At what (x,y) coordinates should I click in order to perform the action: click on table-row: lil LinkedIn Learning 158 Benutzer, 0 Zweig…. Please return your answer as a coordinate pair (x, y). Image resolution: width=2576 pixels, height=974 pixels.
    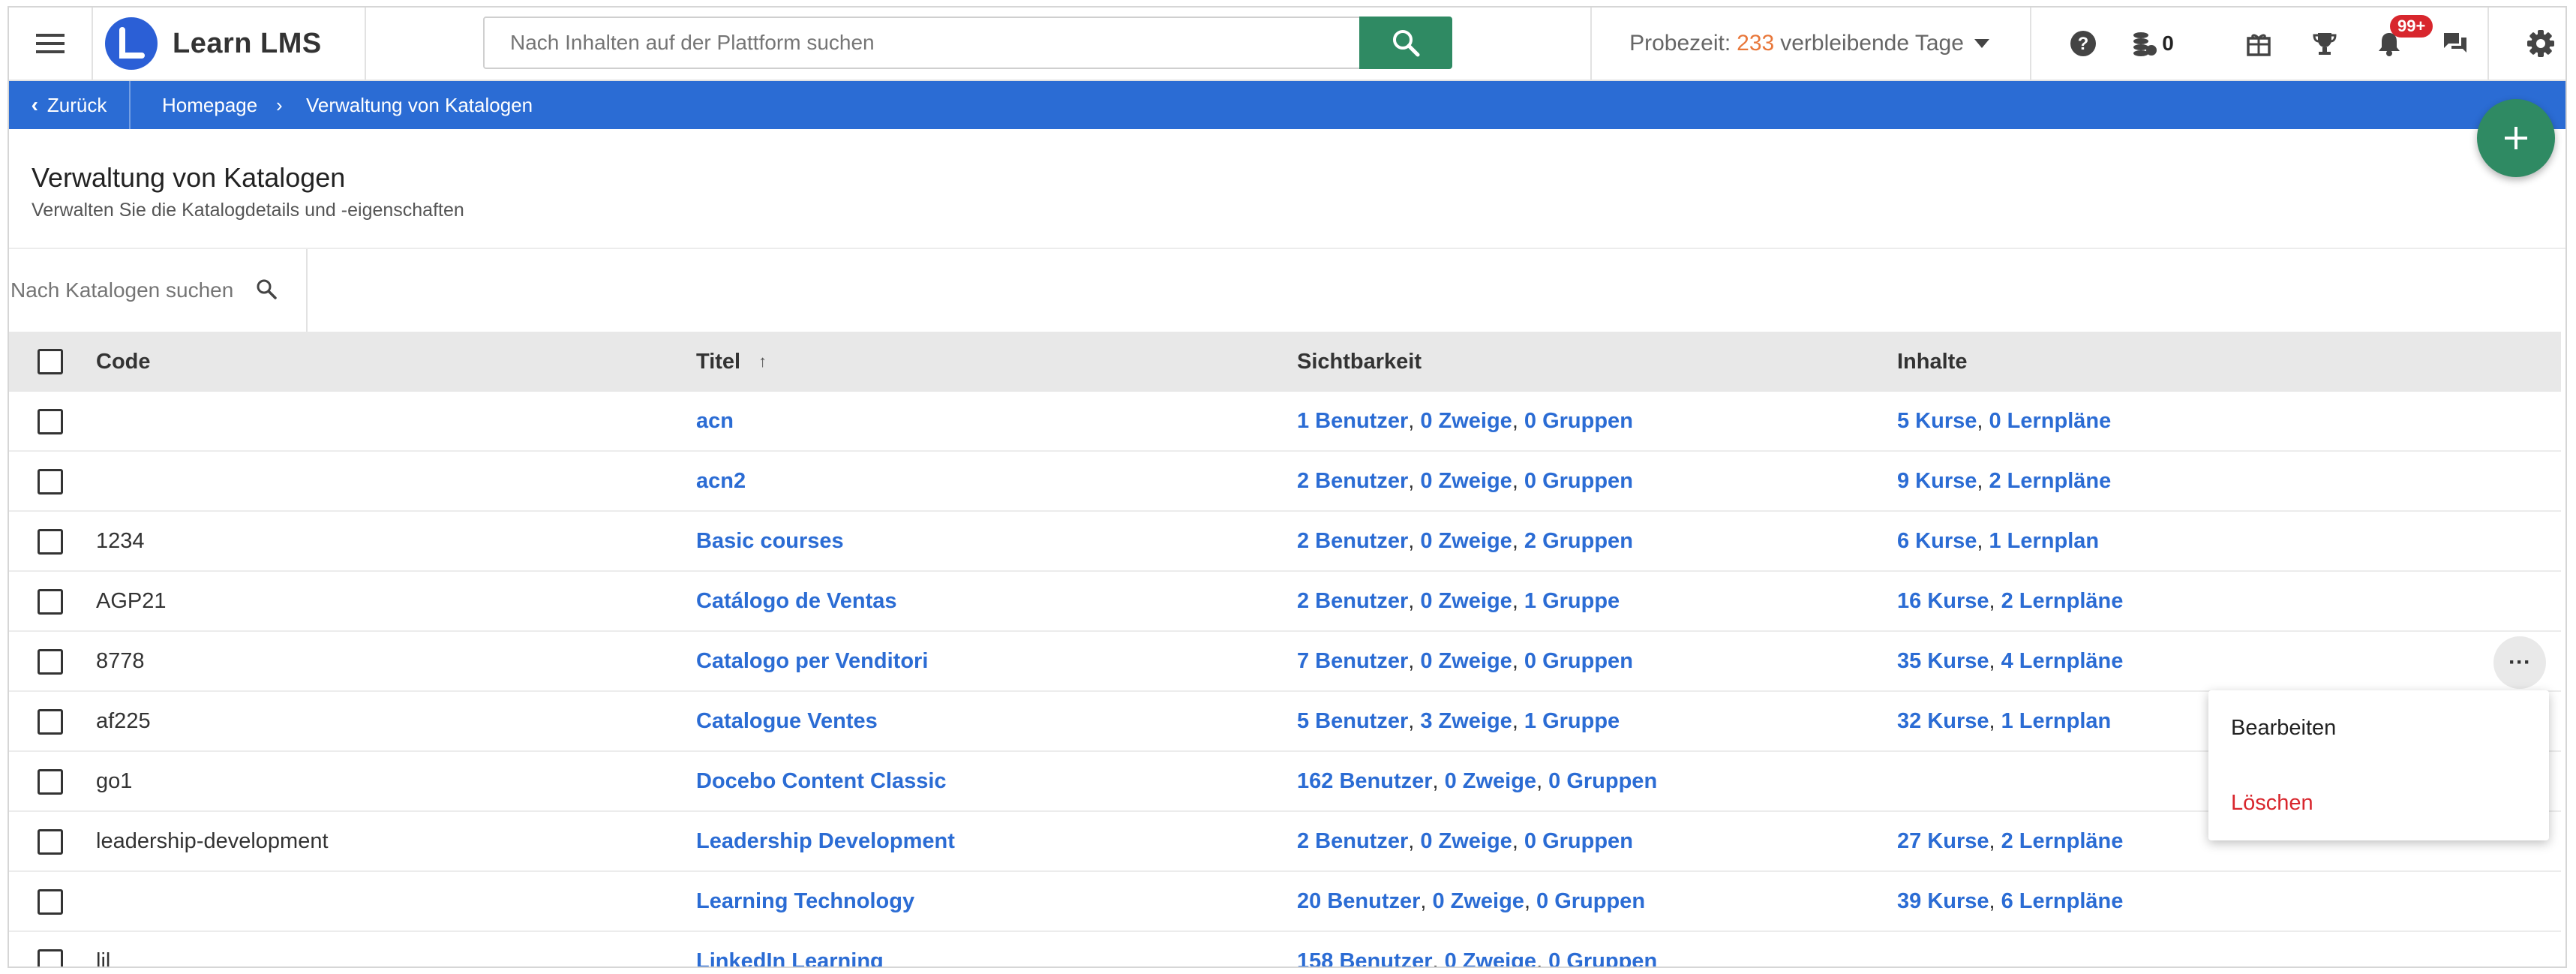
    Looking at the image, I should click on (1285, 949).